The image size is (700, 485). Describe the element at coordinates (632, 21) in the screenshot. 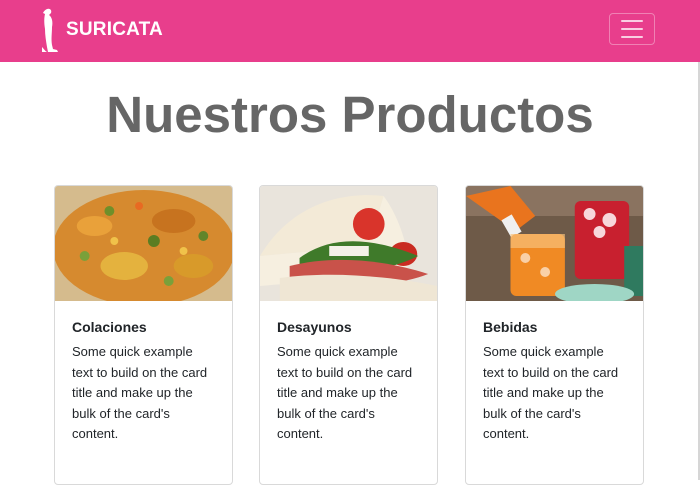

I see `hamburger-icon` at that location.